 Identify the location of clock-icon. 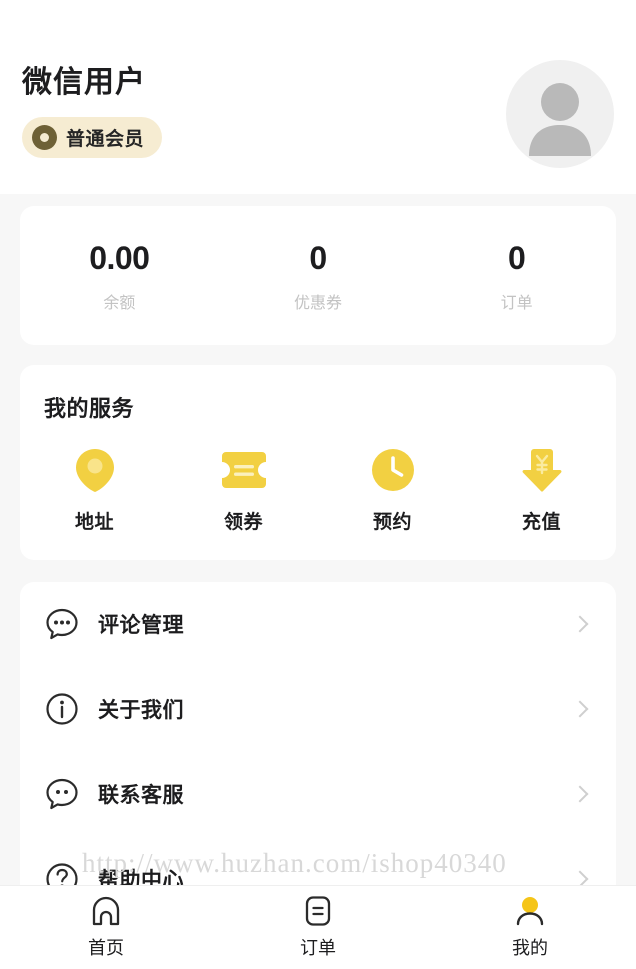
(393, 470).